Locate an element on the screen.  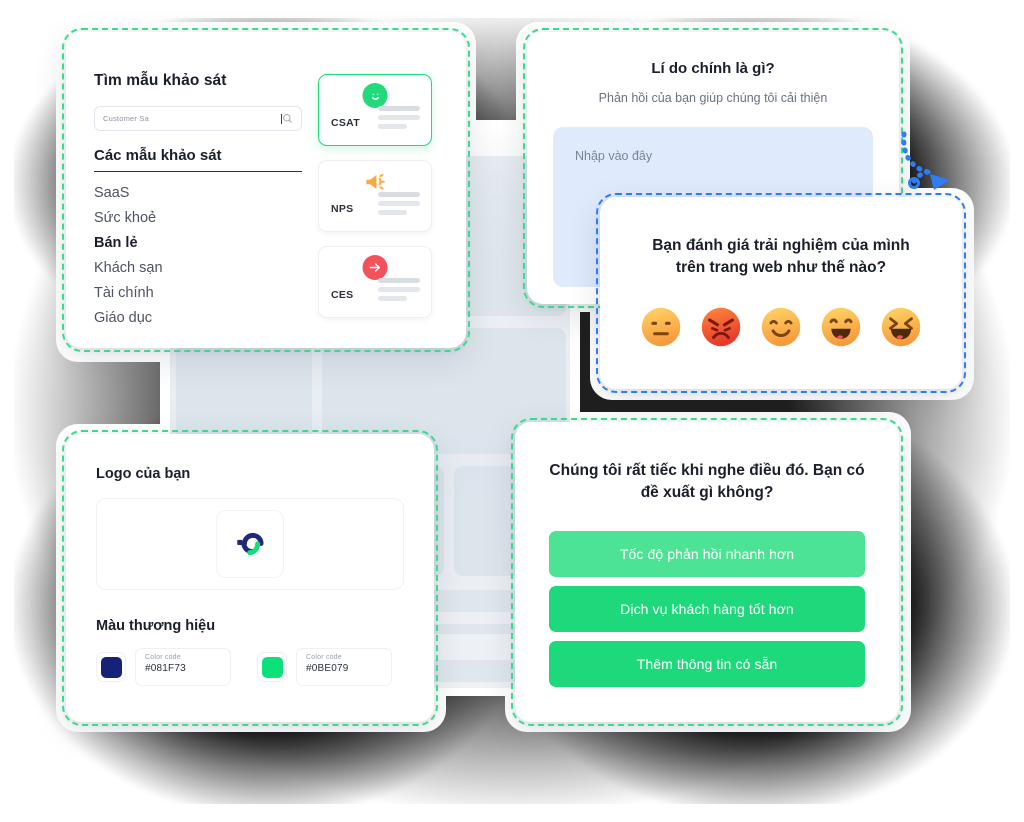
survey-type-column: CSAT NPS CES is located at coordinates (375, 203).